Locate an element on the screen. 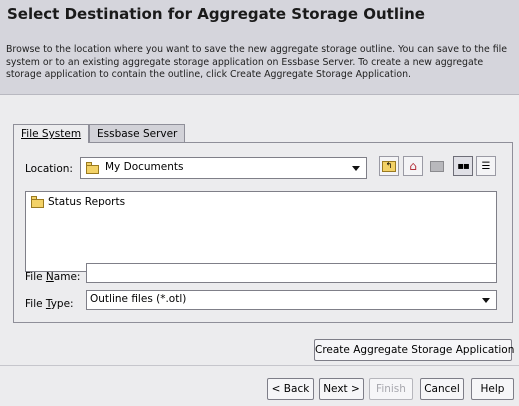 The height and width of the screenshot is (406, 519). next-button: Next > is located at coordinates (341, 389).